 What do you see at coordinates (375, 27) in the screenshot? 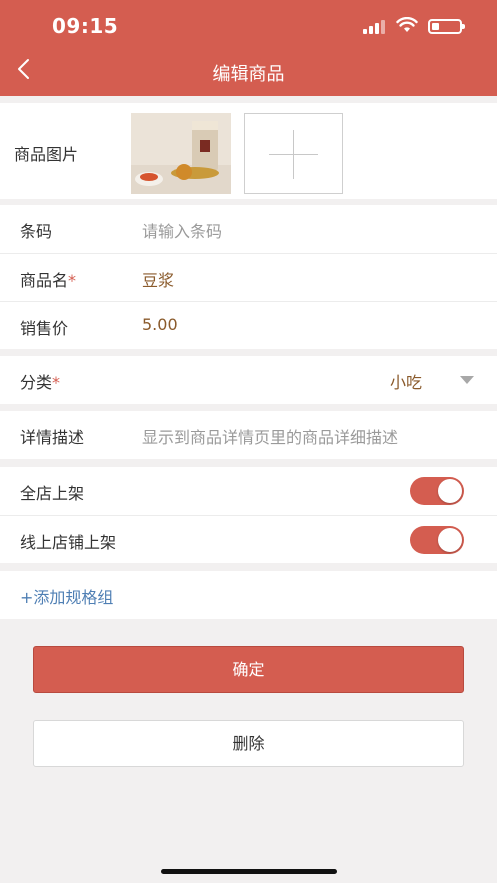
I see `cellular-signal-icon` at bounding box center [375, 27].